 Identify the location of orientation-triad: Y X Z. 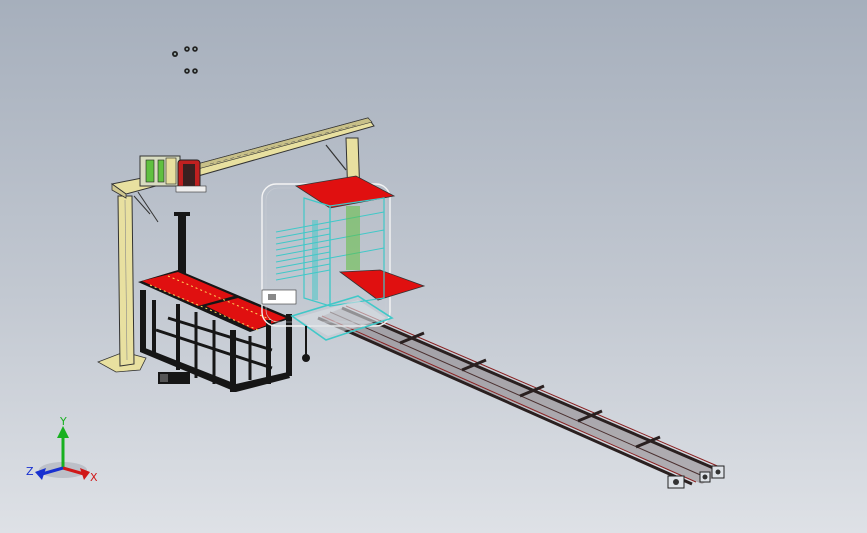
(63, 452).